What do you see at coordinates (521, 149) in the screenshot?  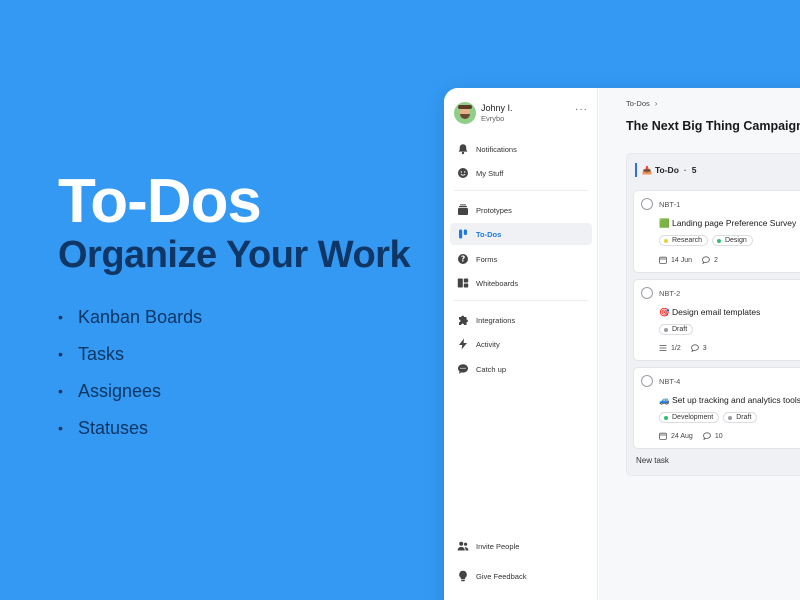 I see `sidebar-item-notifications: Notifications` at bounding box center [521, 149].